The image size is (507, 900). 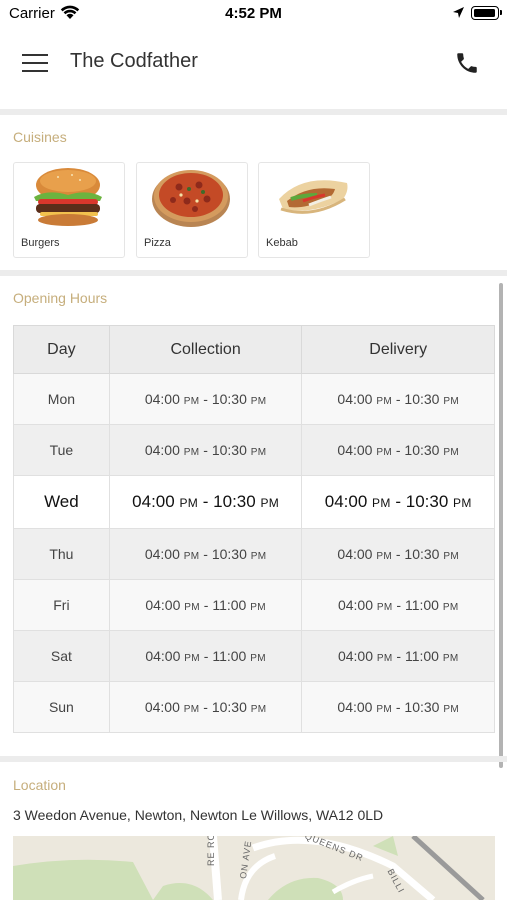 I want to click on cuisine-card-pizza: Pizza, so click(x=192, y=210).